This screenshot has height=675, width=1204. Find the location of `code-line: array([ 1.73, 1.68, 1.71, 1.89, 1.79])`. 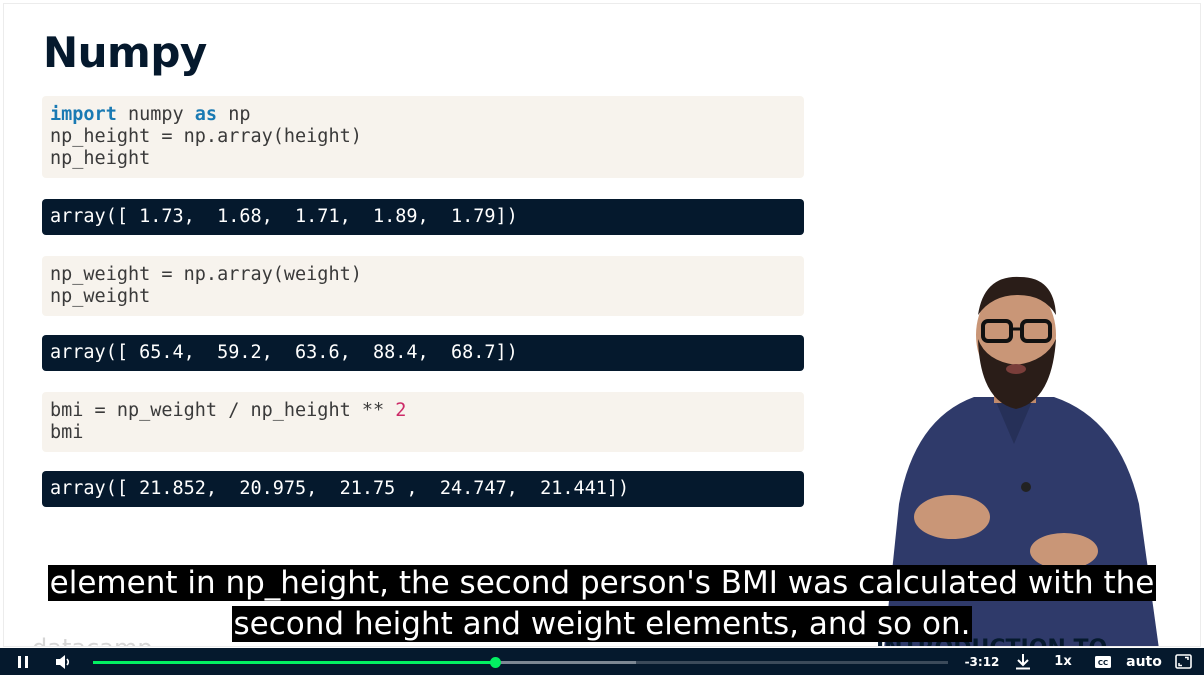

code-line: array([ 1.73, 1.68, 1.71, 1.89, 1.79]) is located at coordinates (423, 217).